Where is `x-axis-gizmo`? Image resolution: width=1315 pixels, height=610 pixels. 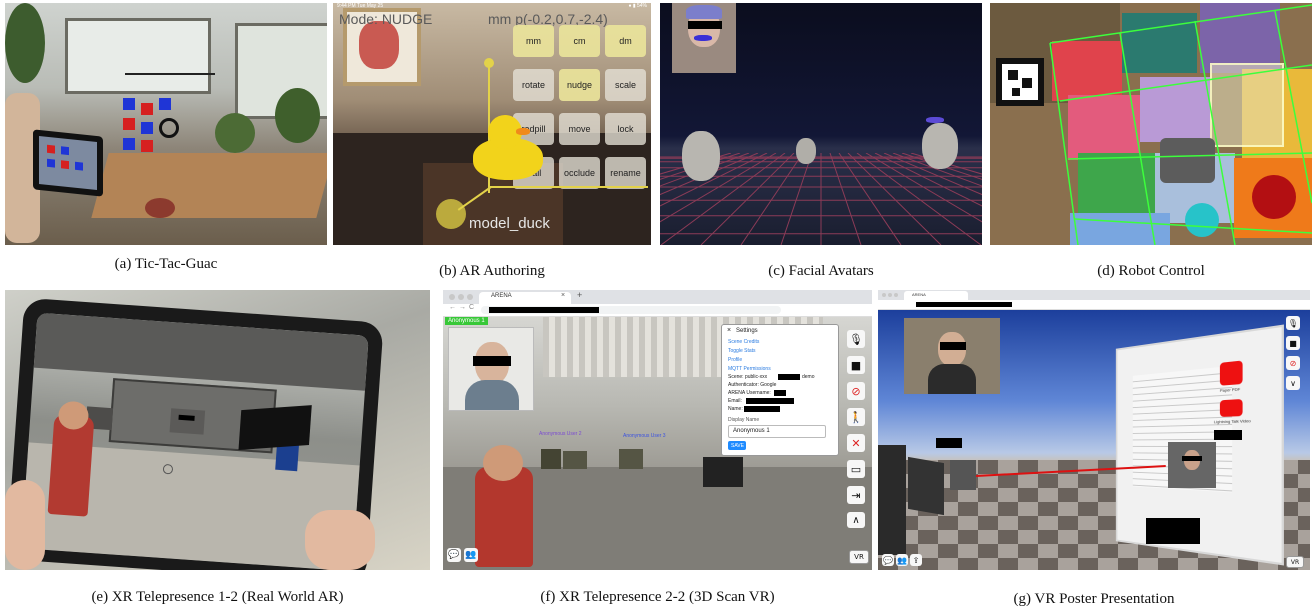 x-axis-gizmo is located at coordinates (568, 187).